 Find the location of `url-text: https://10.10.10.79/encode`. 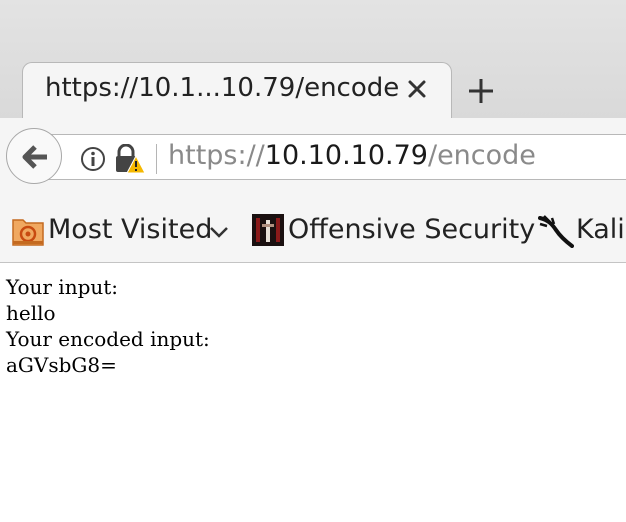

url-text: https://10.10.10.79/encode is located at coordinates (352, 155).